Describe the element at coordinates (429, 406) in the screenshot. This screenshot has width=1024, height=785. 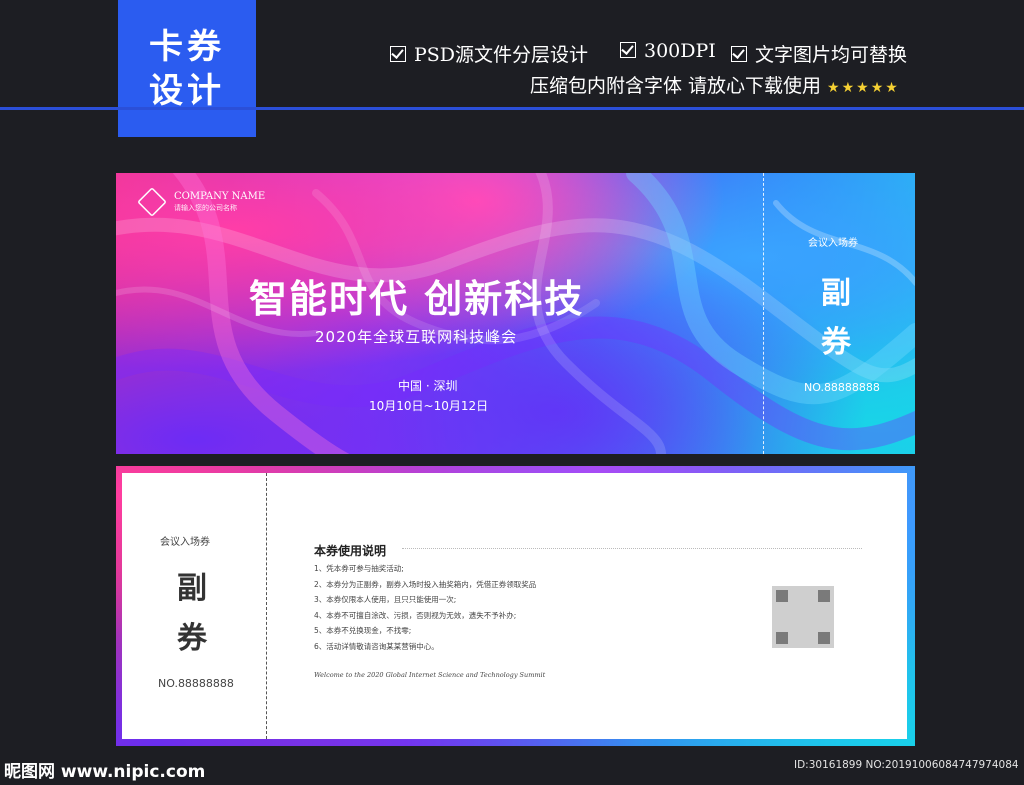
I see `event-dates: 10月10日~10月12日` at that location.